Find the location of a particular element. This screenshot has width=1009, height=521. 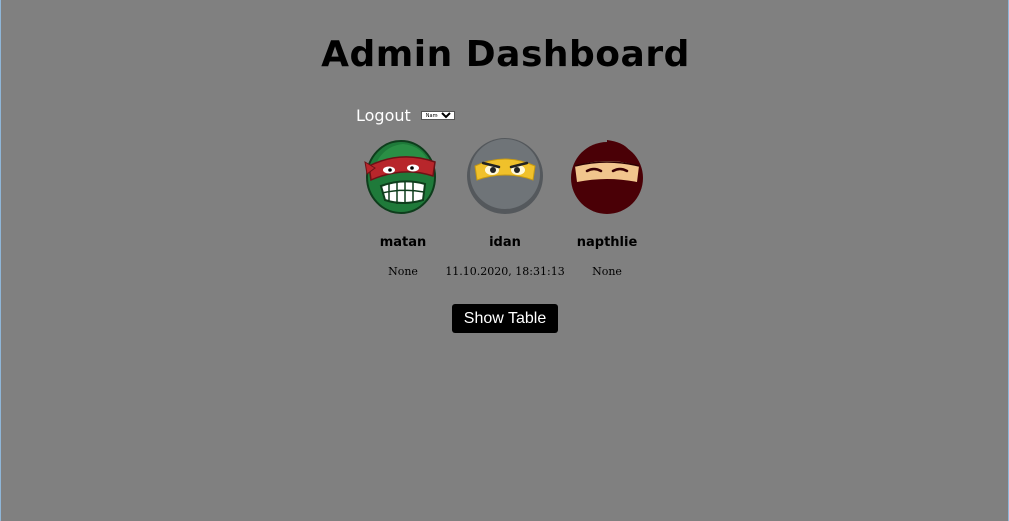

user-name: napthlie is located at coordinates (607, 242).